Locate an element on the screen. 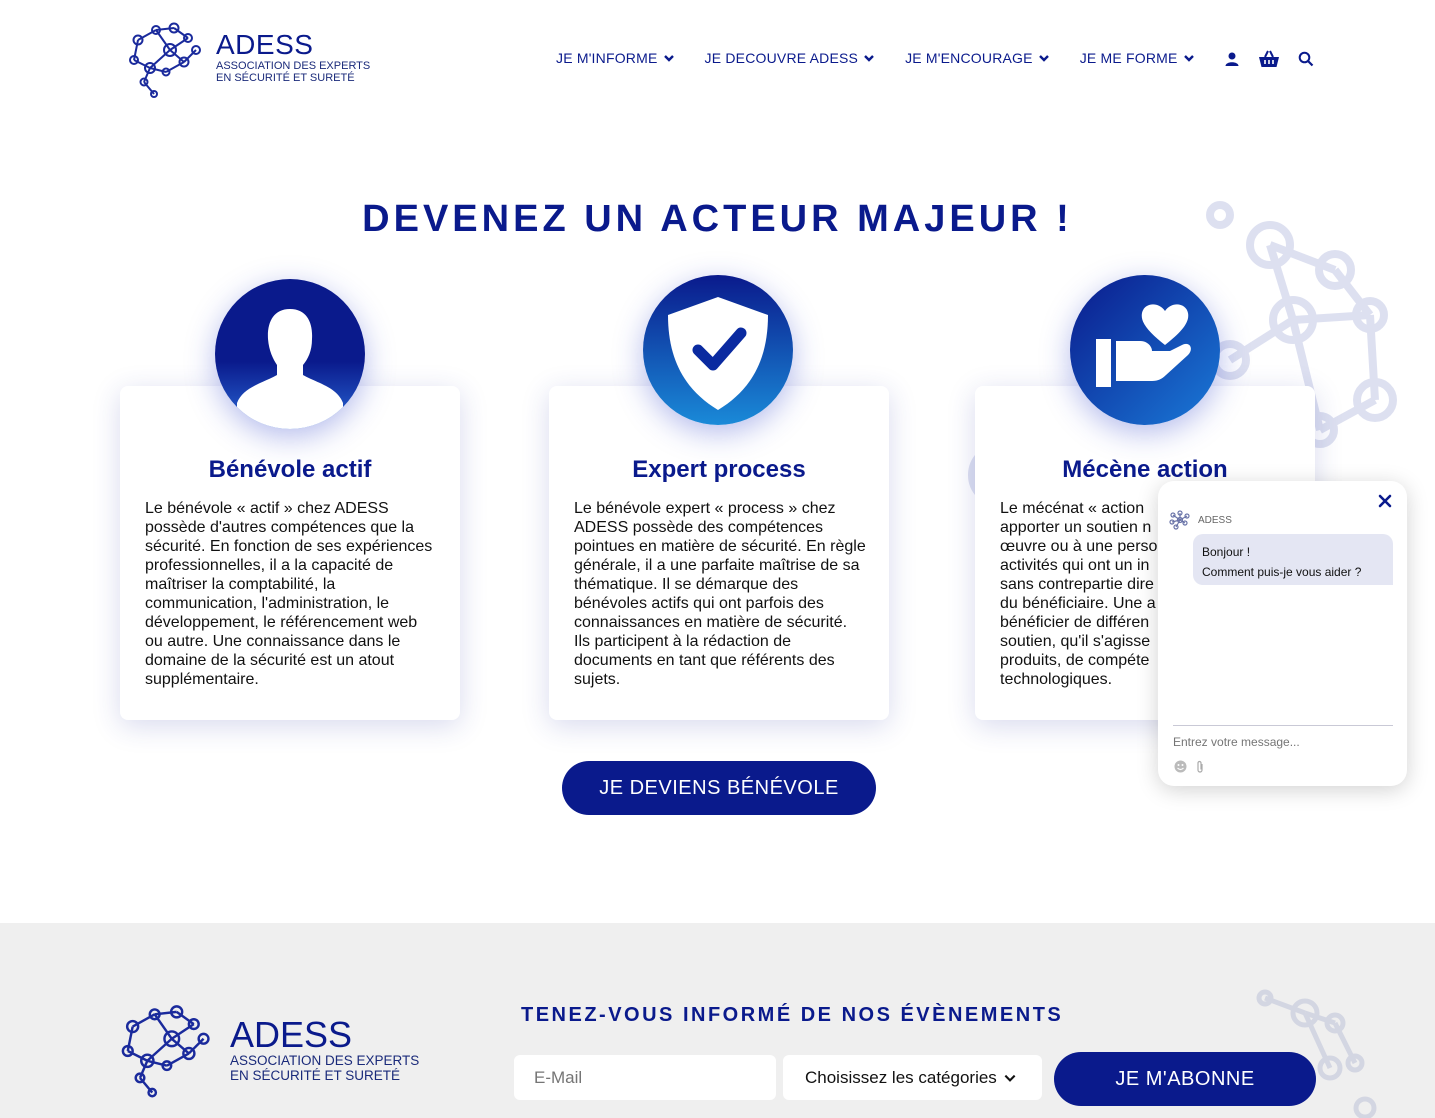  close-icon is located at coordinates (1385, 501).